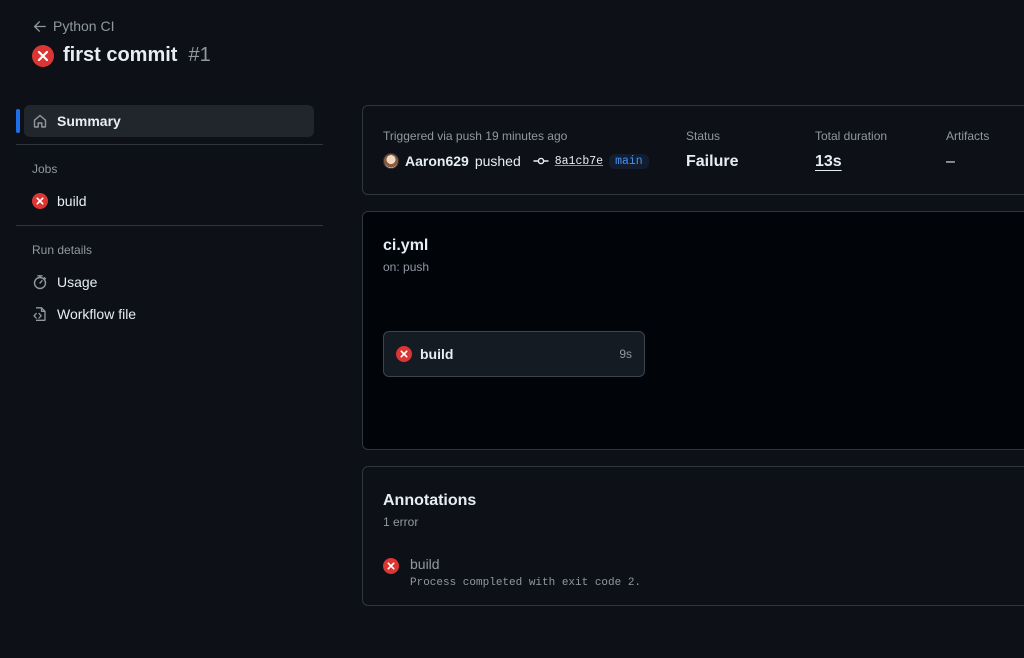 This screenshot has width=1024, height=658. Describe the element at coordinates (391, 161) in the screenshot. I see `avatar` at that location.